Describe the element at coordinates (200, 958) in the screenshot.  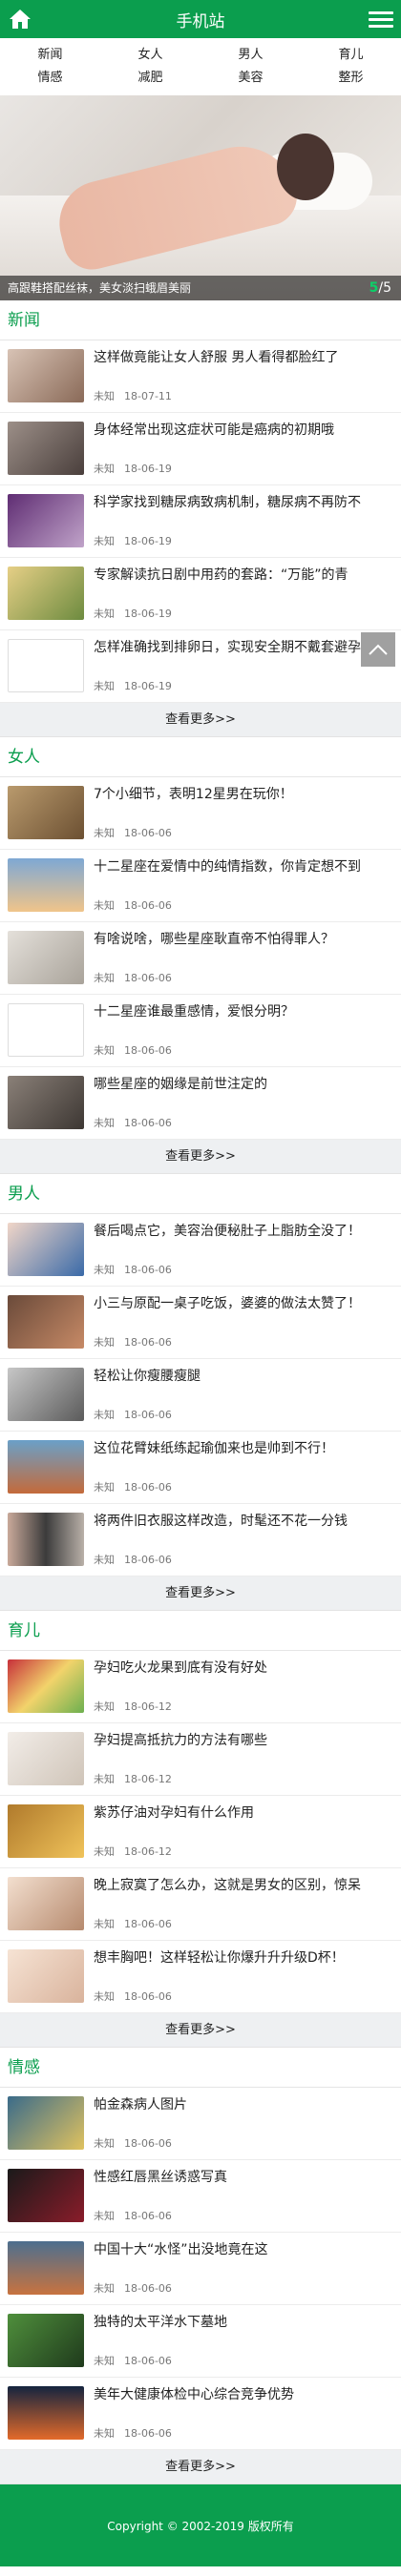
I see `list-item: 有啥说啥，哪些星座耿直帝不怕得罪人？ 未知 18-06-06` at that location.